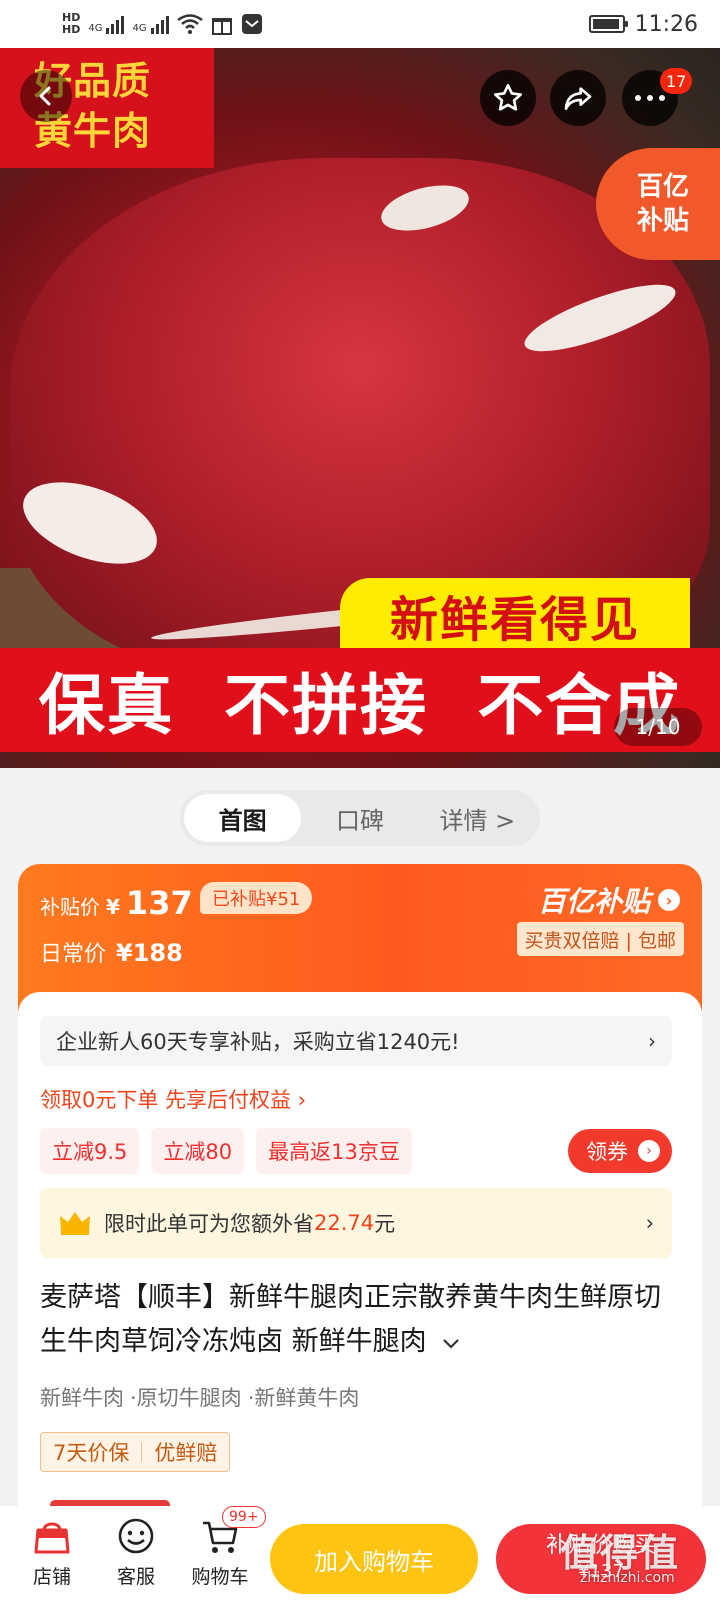  I want to click on authentic-banner: 保真 不拼接 不合成, so click(360, 700).